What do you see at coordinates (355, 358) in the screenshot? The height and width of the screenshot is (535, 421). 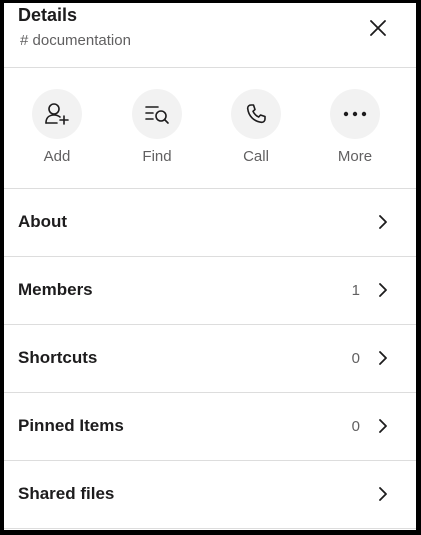 I see `shortcuts-count: 0` at bounding box center [355, 358].